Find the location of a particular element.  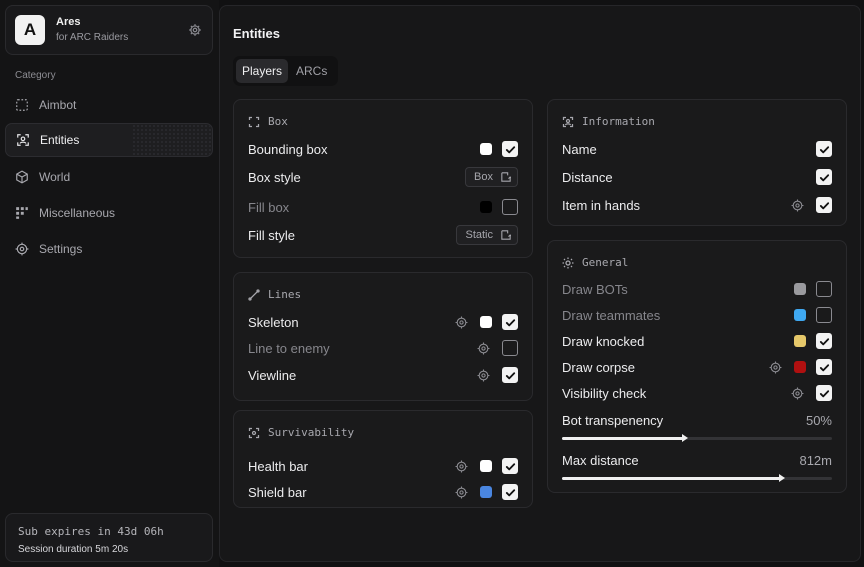

item-in-hands-checkbox is located at coordinates (824, 205).